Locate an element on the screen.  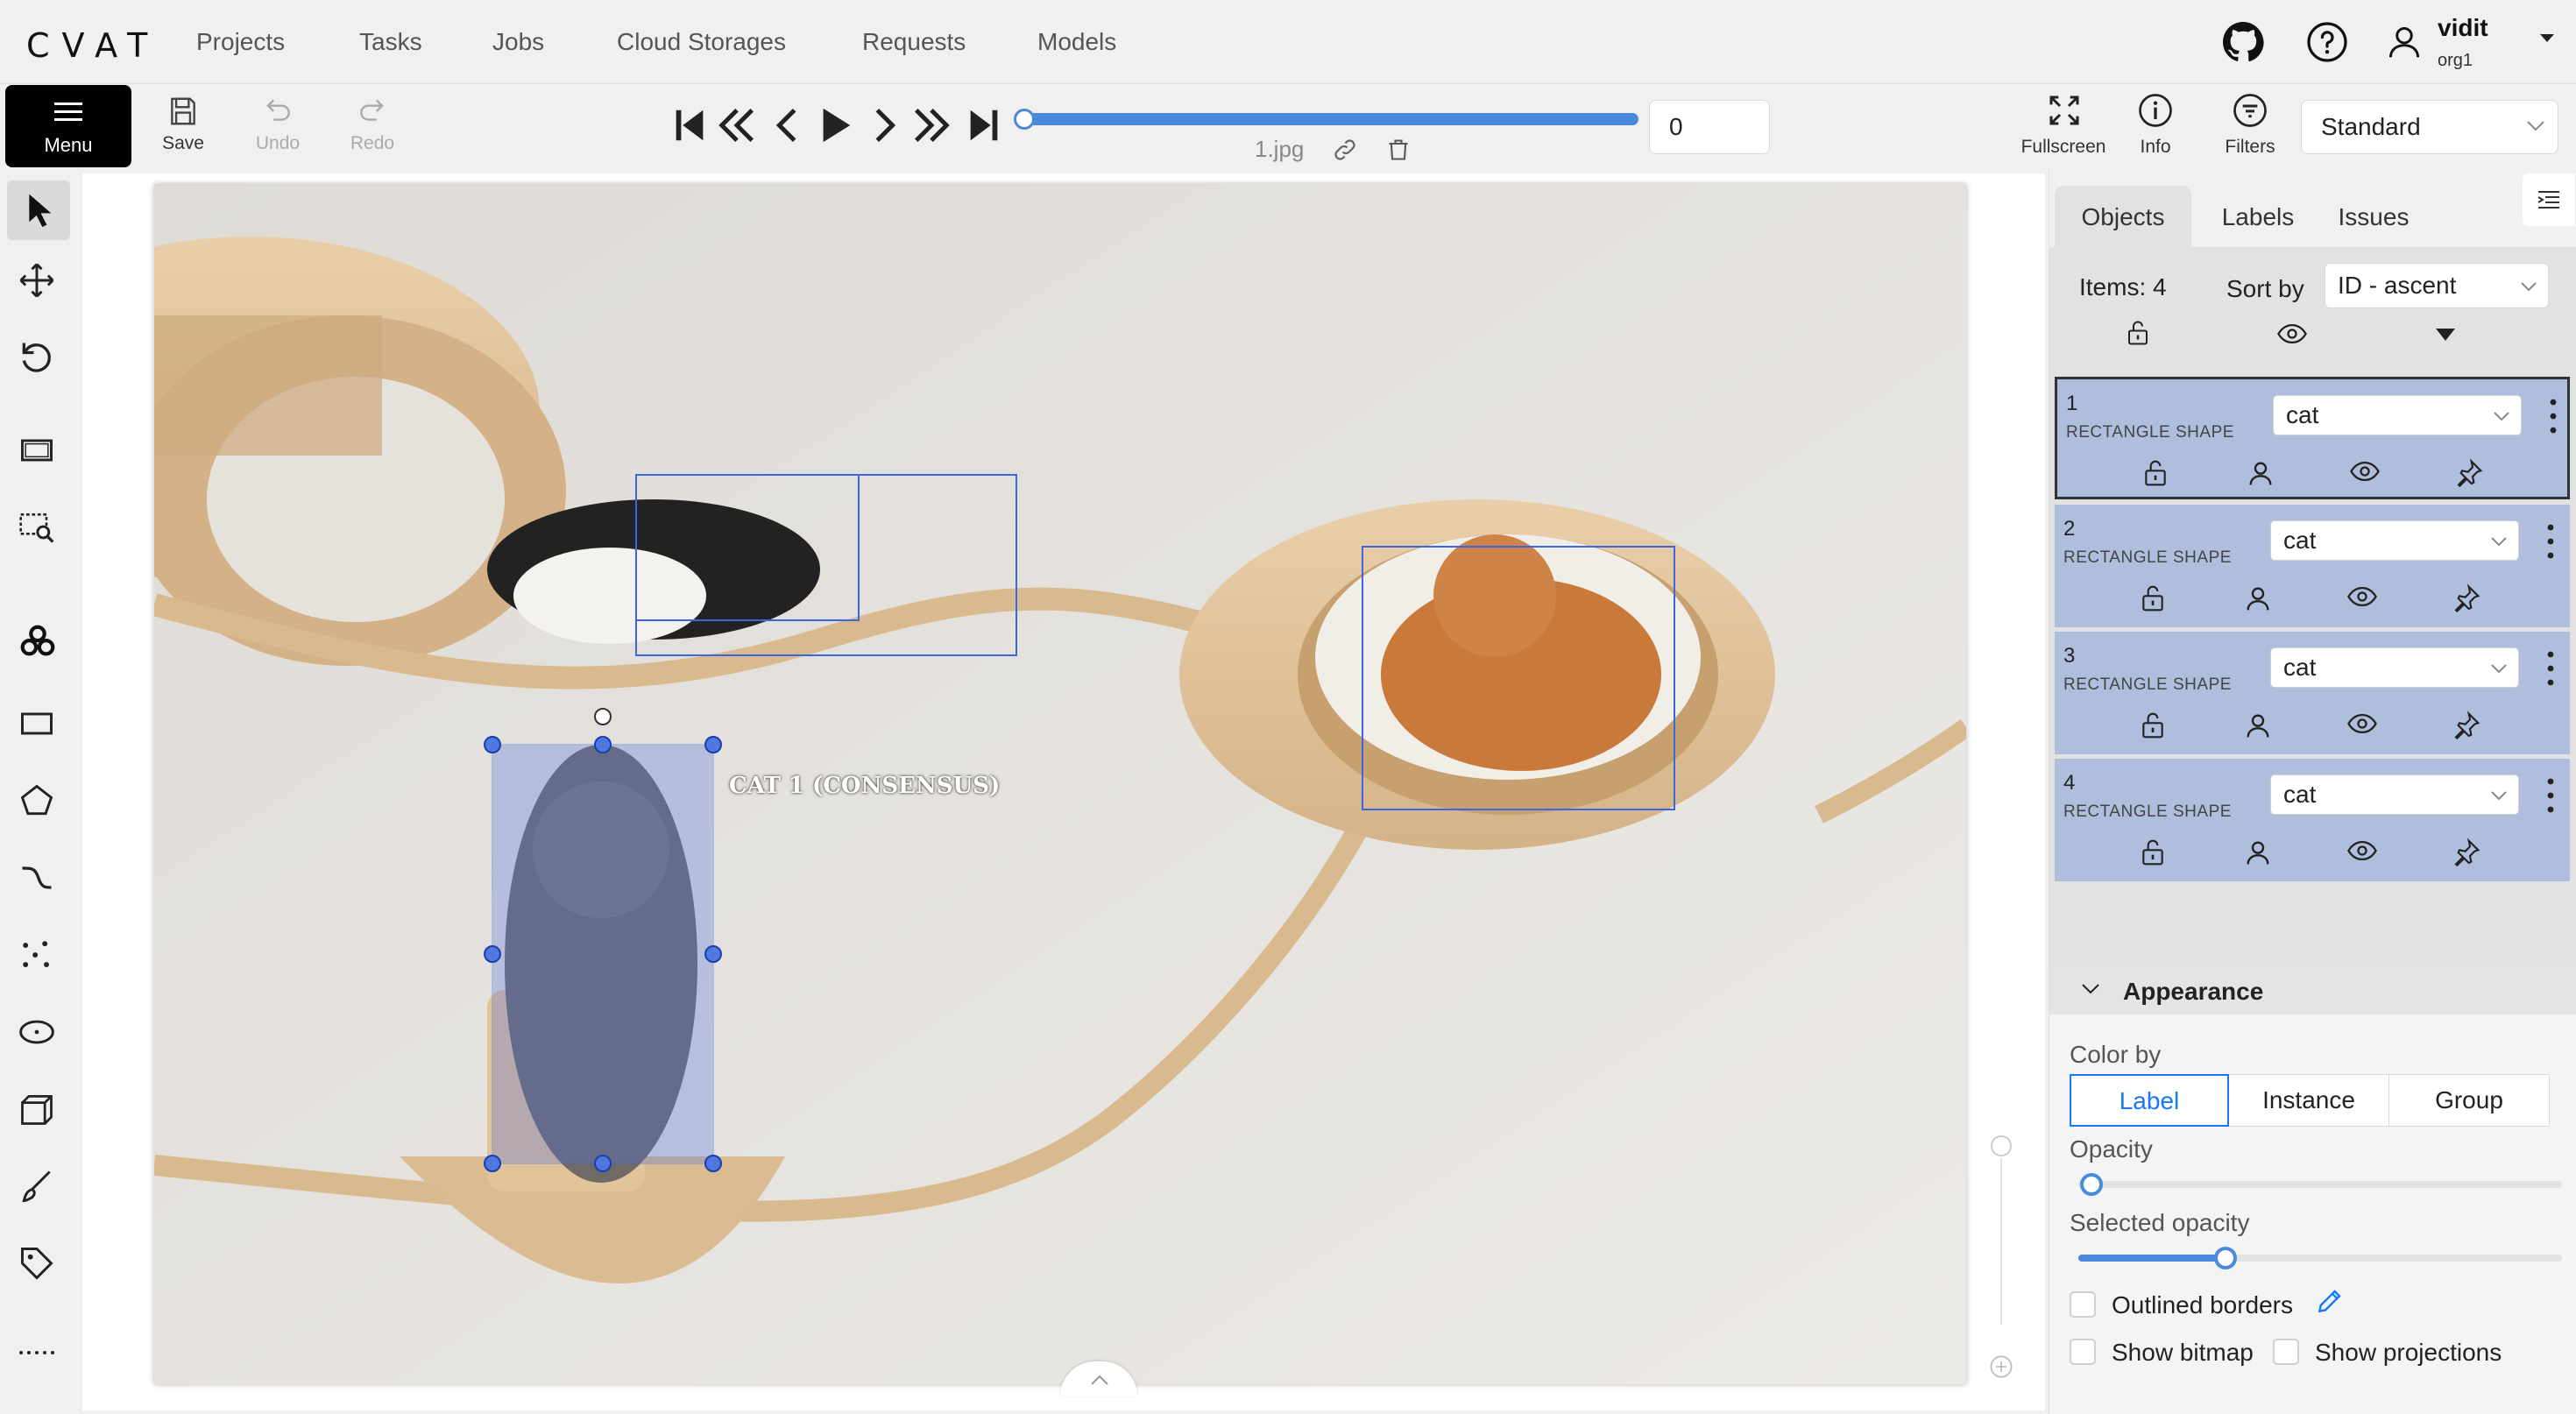
workspace-select: Standard is located at coordinates (2429, 127).